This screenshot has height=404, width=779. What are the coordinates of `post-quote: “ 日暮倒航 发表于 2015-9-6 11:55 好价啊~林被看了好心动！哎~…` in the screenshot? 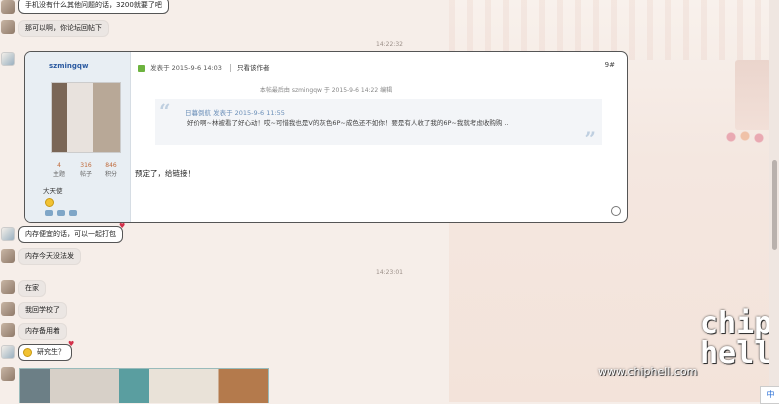 It's located at (378, 125).